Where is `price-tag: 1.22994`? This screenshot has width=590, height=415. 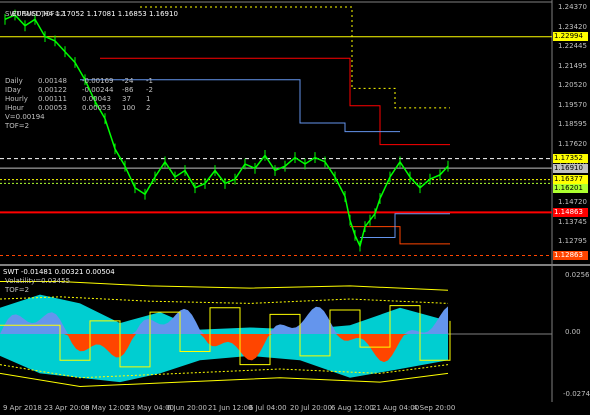 price-tag: 1.22994 is located at coordinates (570, 37).